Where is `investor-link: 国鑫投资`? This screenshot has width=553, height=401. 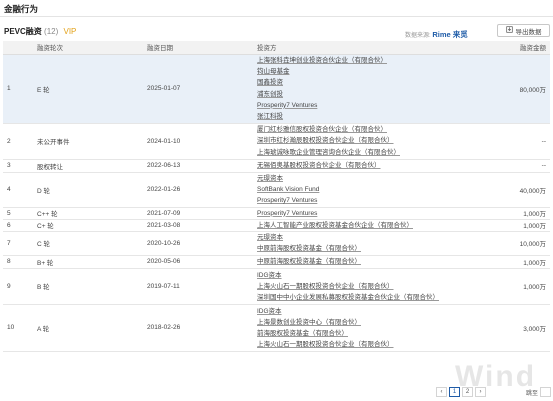 investor-link: 国鑫投资 is located at coordinates (353, 82).